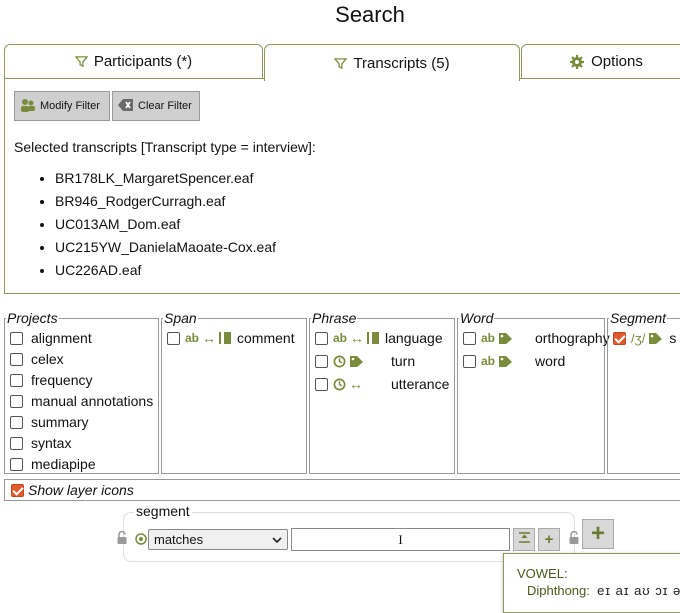 Image resolution: width=680 pixels, height=613 pixels. Describe the element at coordinates (165, 270) in the screenshot. I see `list-item: UC226AD.eaf` at that location.